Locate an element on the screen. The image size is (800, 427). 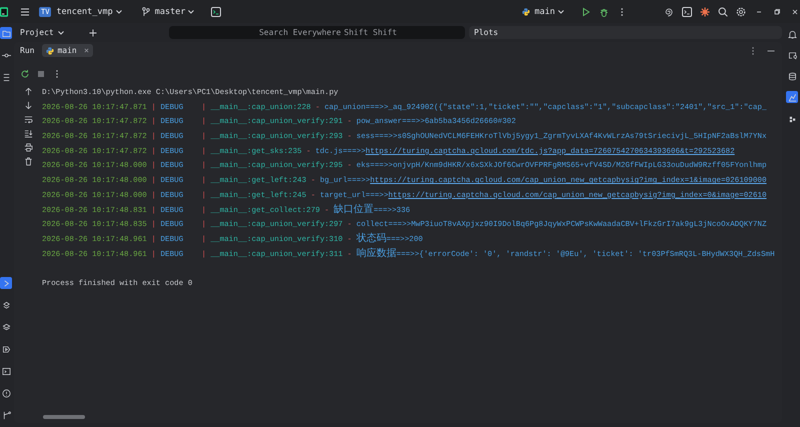
menu-icon is located at coordinates (25, 11).